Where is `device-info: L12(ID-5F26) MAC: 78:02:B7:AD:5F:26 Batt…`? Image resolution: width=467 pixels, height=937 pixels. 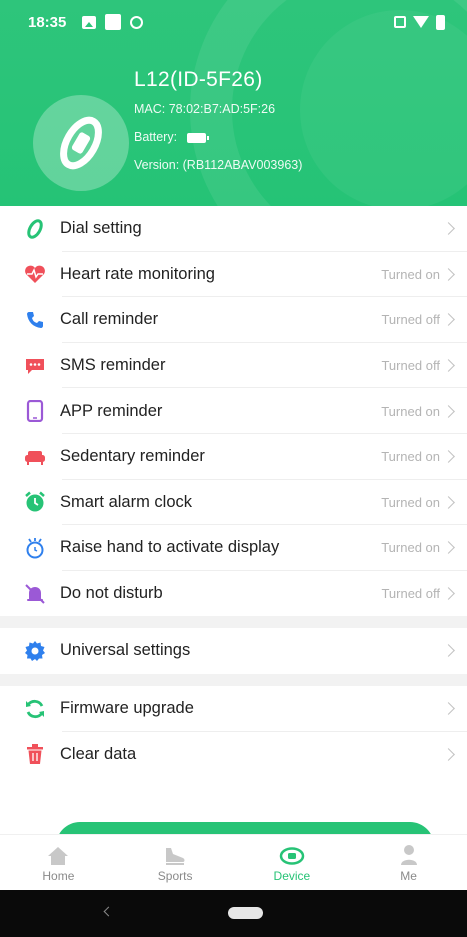 device-info: L12(ID-5F26) MAC: 78:02:B7:AD:5F:26 Batt… is located at coordinates (218, 120).